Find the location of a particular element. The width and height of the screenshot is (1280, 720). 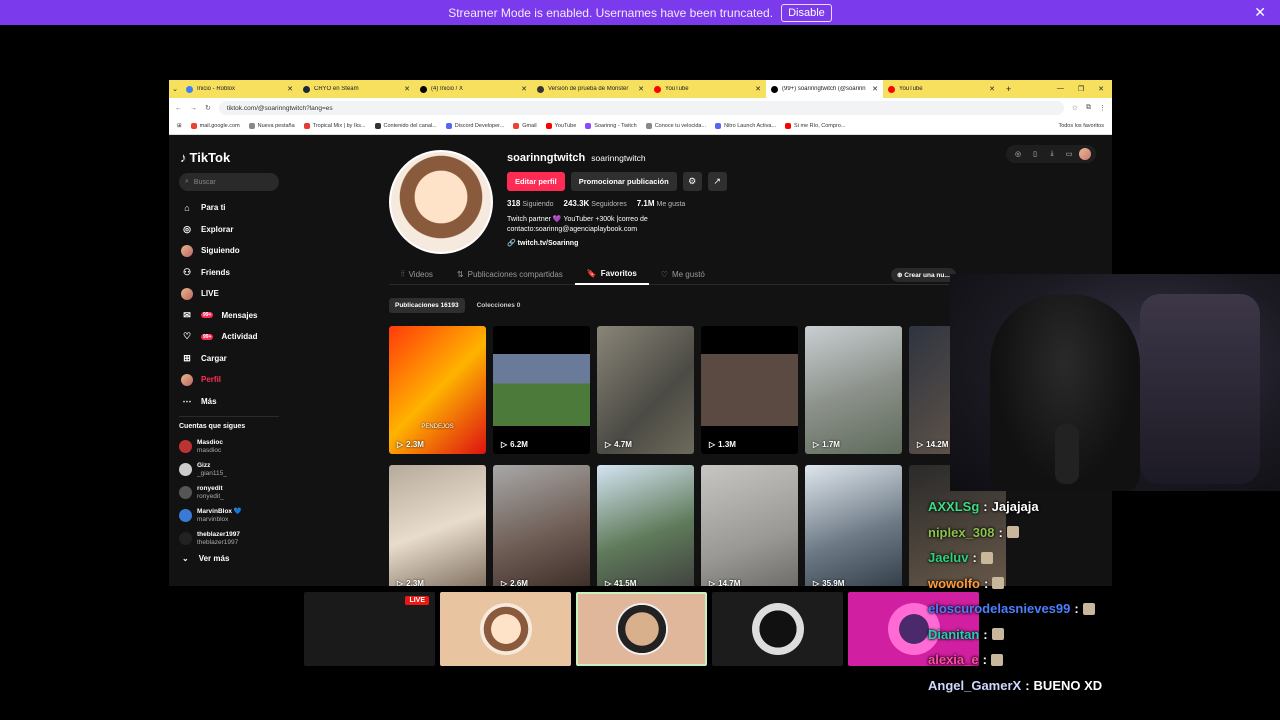

menu-icon: ⋮ is located at coordinates (1102, 108).